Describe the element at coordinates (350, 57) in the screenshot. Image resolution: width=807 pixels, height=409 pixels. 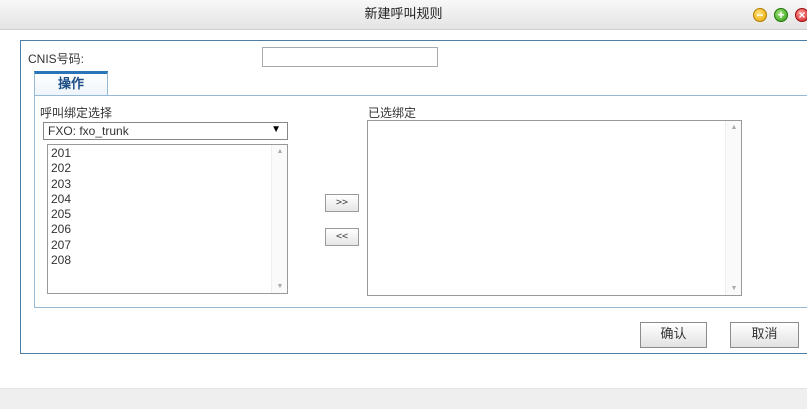
I see `cnis-input` at that location.